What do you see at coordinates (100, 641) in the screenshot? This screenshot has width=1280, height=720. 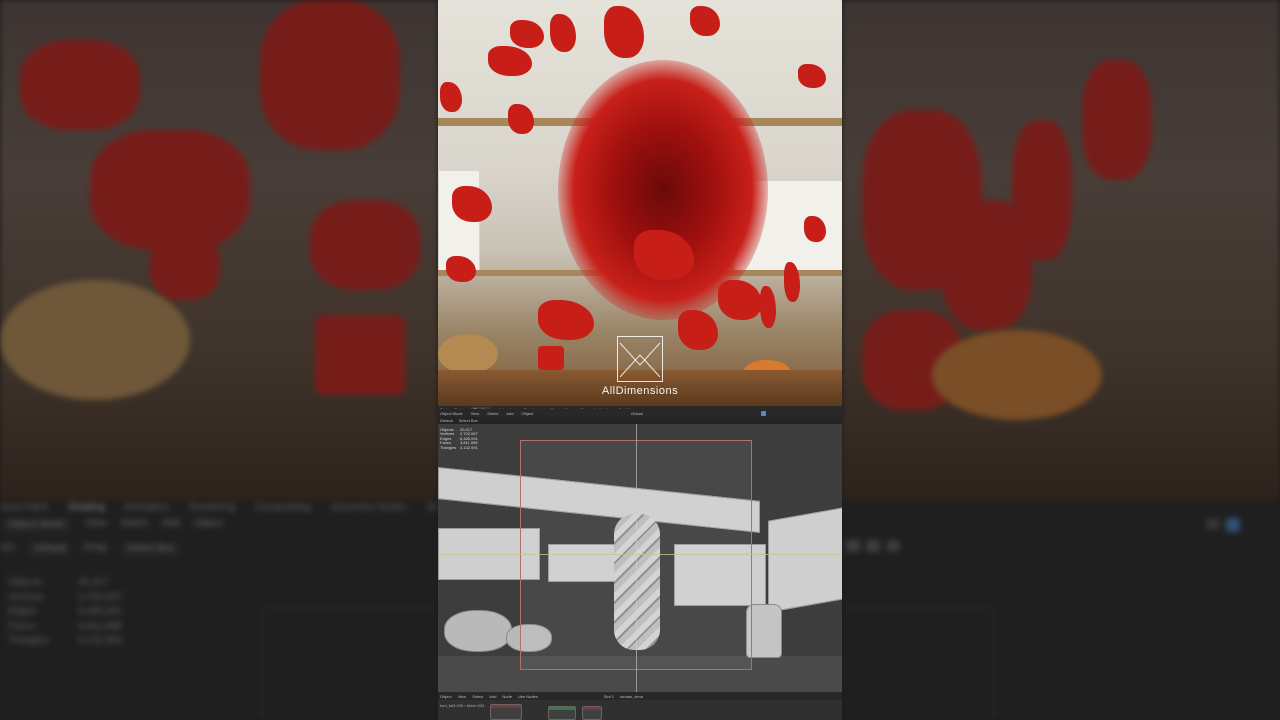 I see `stat-value: 4,132,991` at bounding box center [100, 641].